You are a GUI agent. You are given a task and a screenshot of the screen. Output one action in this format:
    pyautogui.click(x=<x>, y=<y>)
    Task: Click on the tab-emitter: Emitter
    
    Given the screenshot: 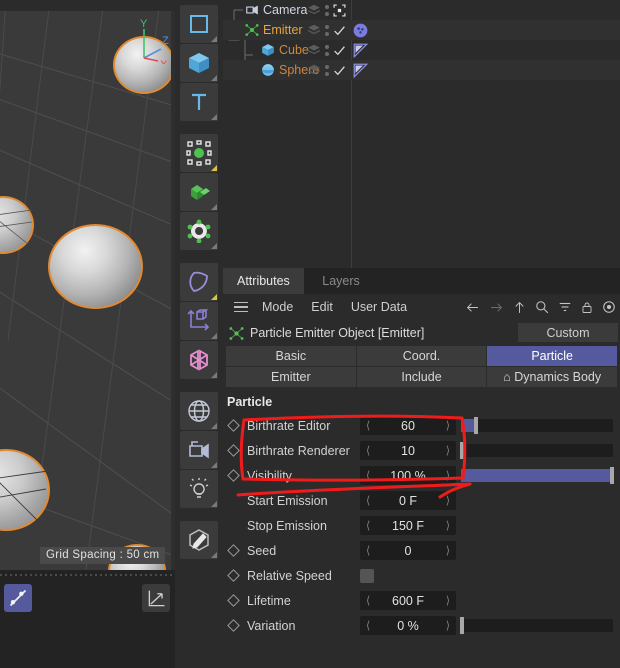 What is the action you would take?
    pyautogui.click(x=291, y=377)
    